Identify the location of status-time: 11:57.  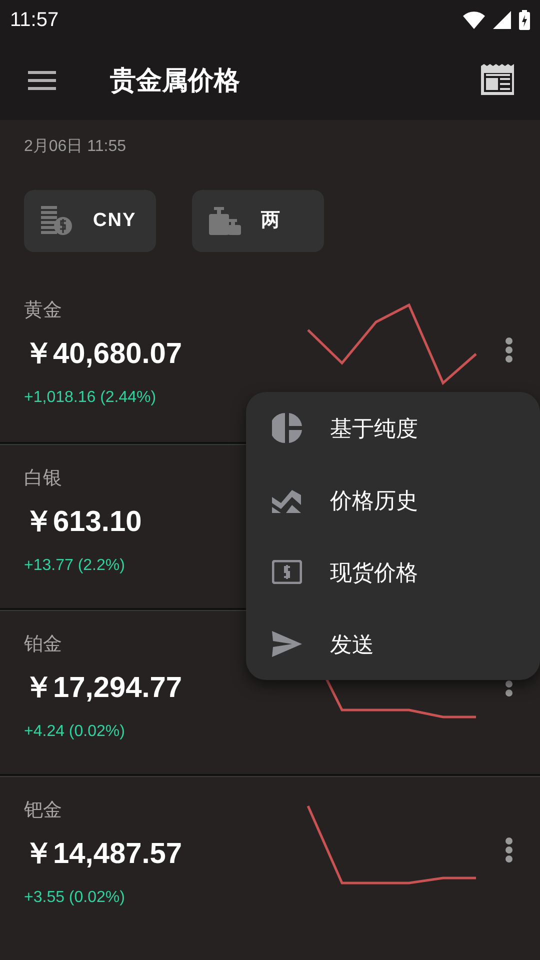
(34, 20).